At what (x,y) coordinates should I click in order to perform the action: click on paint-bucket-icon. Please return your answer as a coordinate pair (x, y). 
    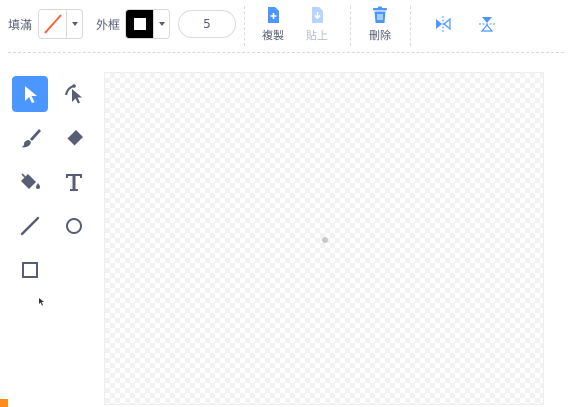
    Looking at the image, I should click on (30, 181).